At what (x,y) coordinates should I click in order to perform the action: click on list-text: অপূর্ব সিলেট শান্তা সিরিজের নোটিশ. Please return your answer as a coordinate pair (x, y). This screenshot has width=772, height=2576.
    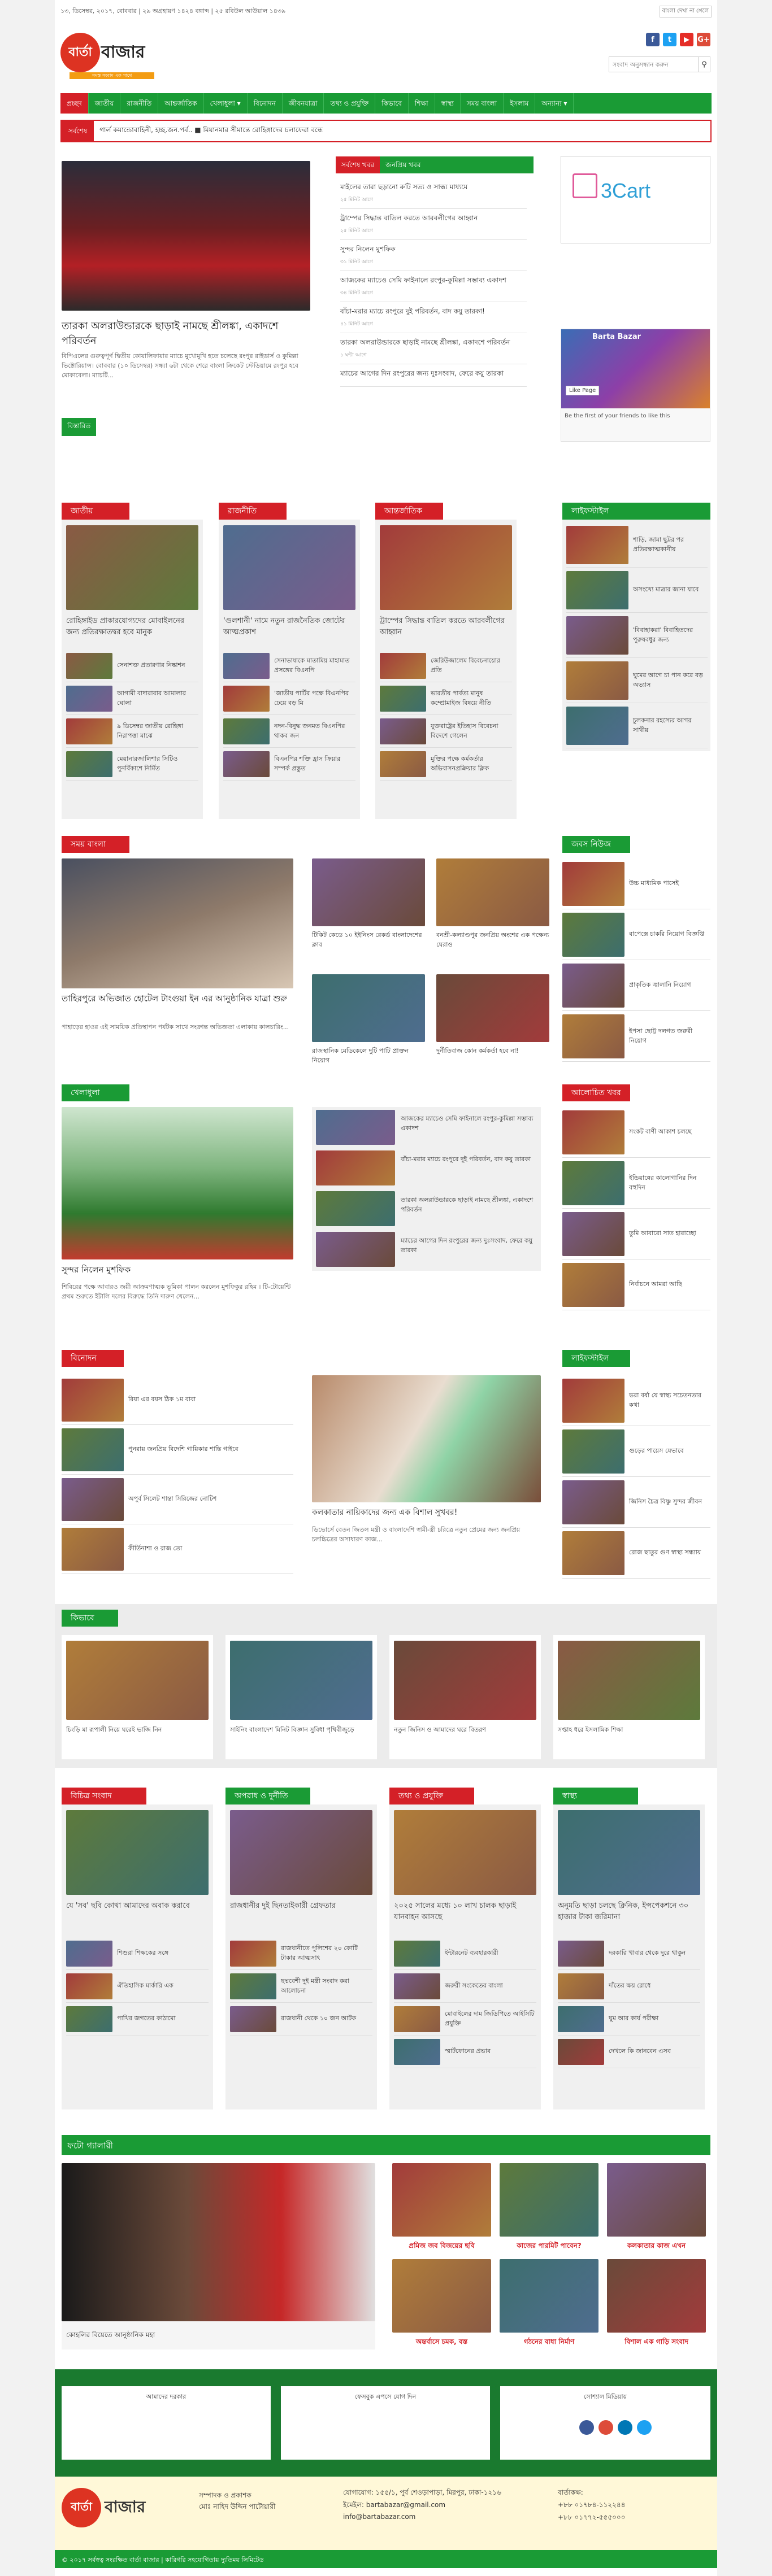
    Looking at the image, I should click on (172, 1499).